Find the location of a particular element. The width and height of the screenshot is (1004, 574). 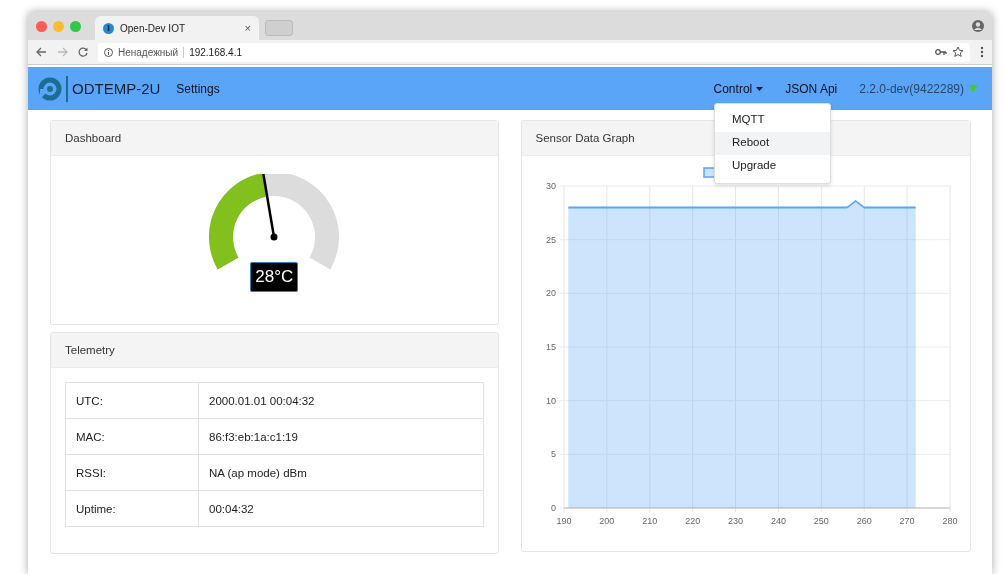

y-tick-label: 30 is located at coordinates (550, 186).